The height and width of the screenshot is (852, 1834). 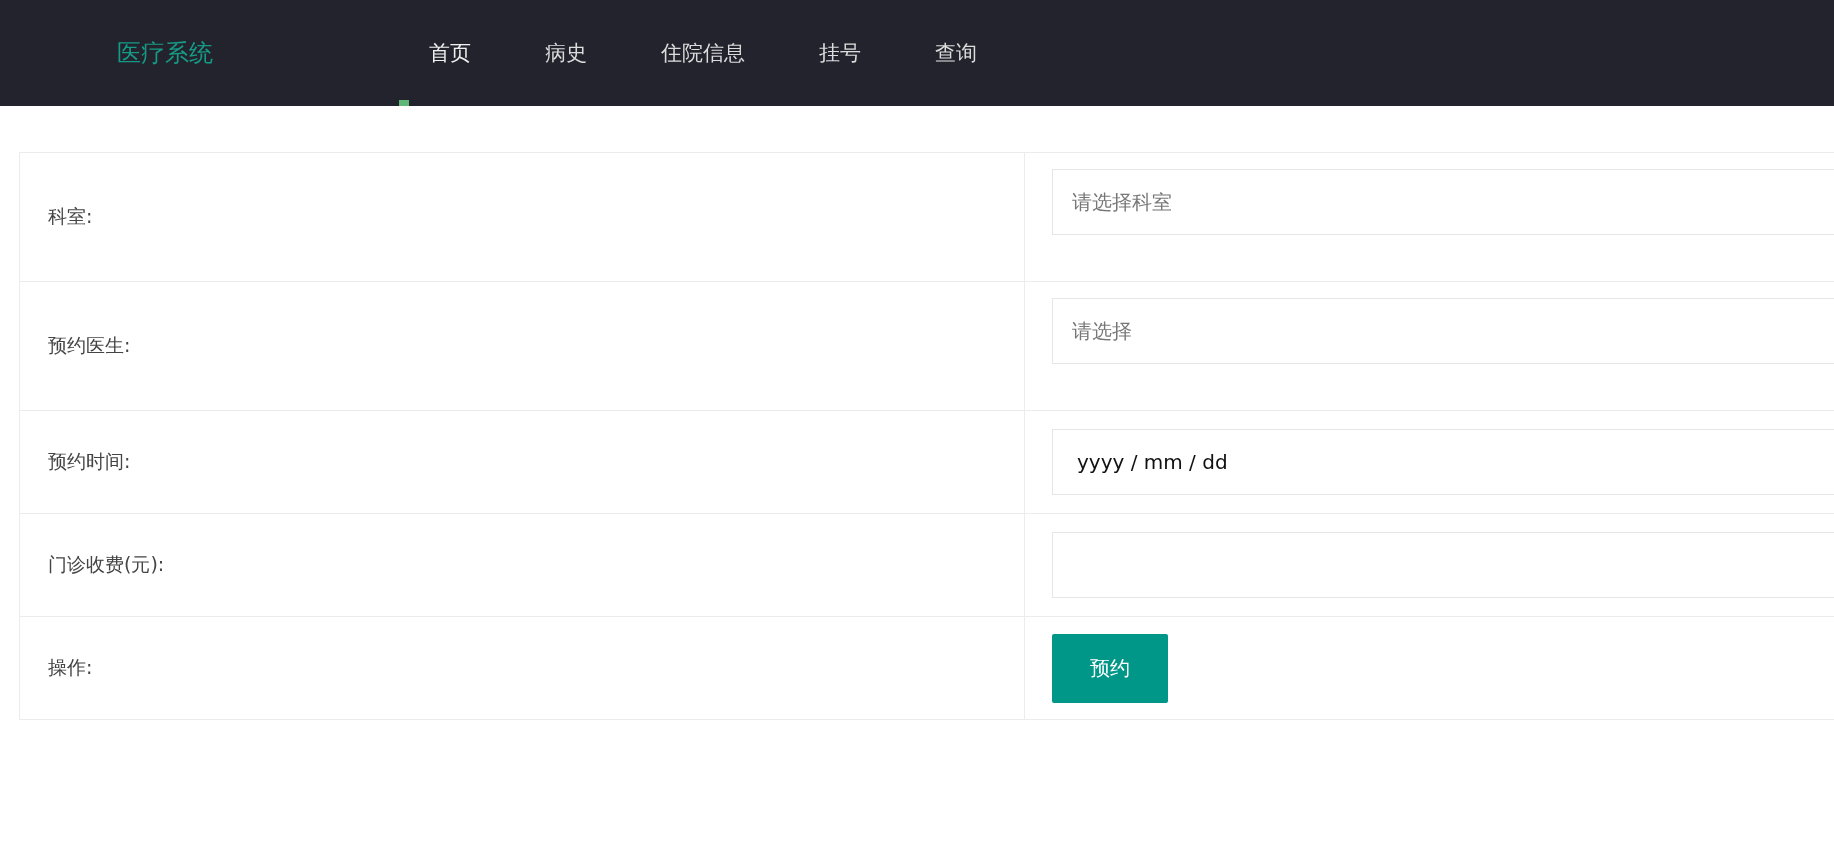 I want to click on field-label: 门诊收费(元):, so click(x=106, y=564).